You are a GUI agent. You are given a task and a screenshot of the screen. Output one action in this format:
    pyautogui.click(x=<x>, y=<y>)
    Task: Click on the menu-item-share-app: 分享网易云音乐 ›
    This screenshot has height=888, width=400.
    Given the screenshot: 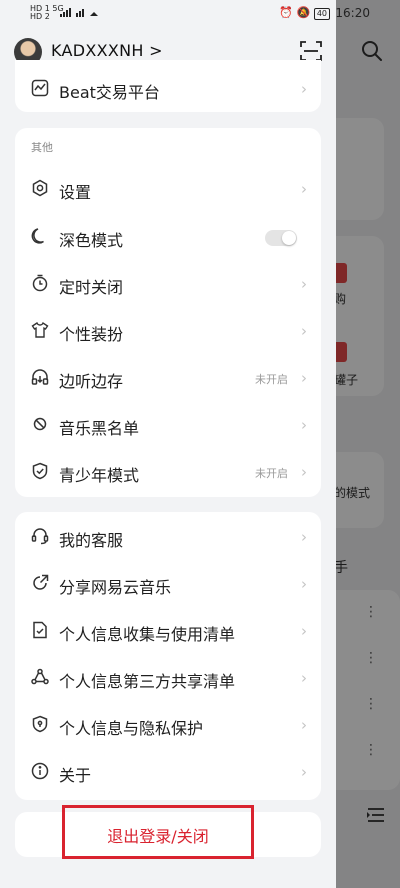 What is the action you would take?
    pyautogui.click(x=168, y=584)
    